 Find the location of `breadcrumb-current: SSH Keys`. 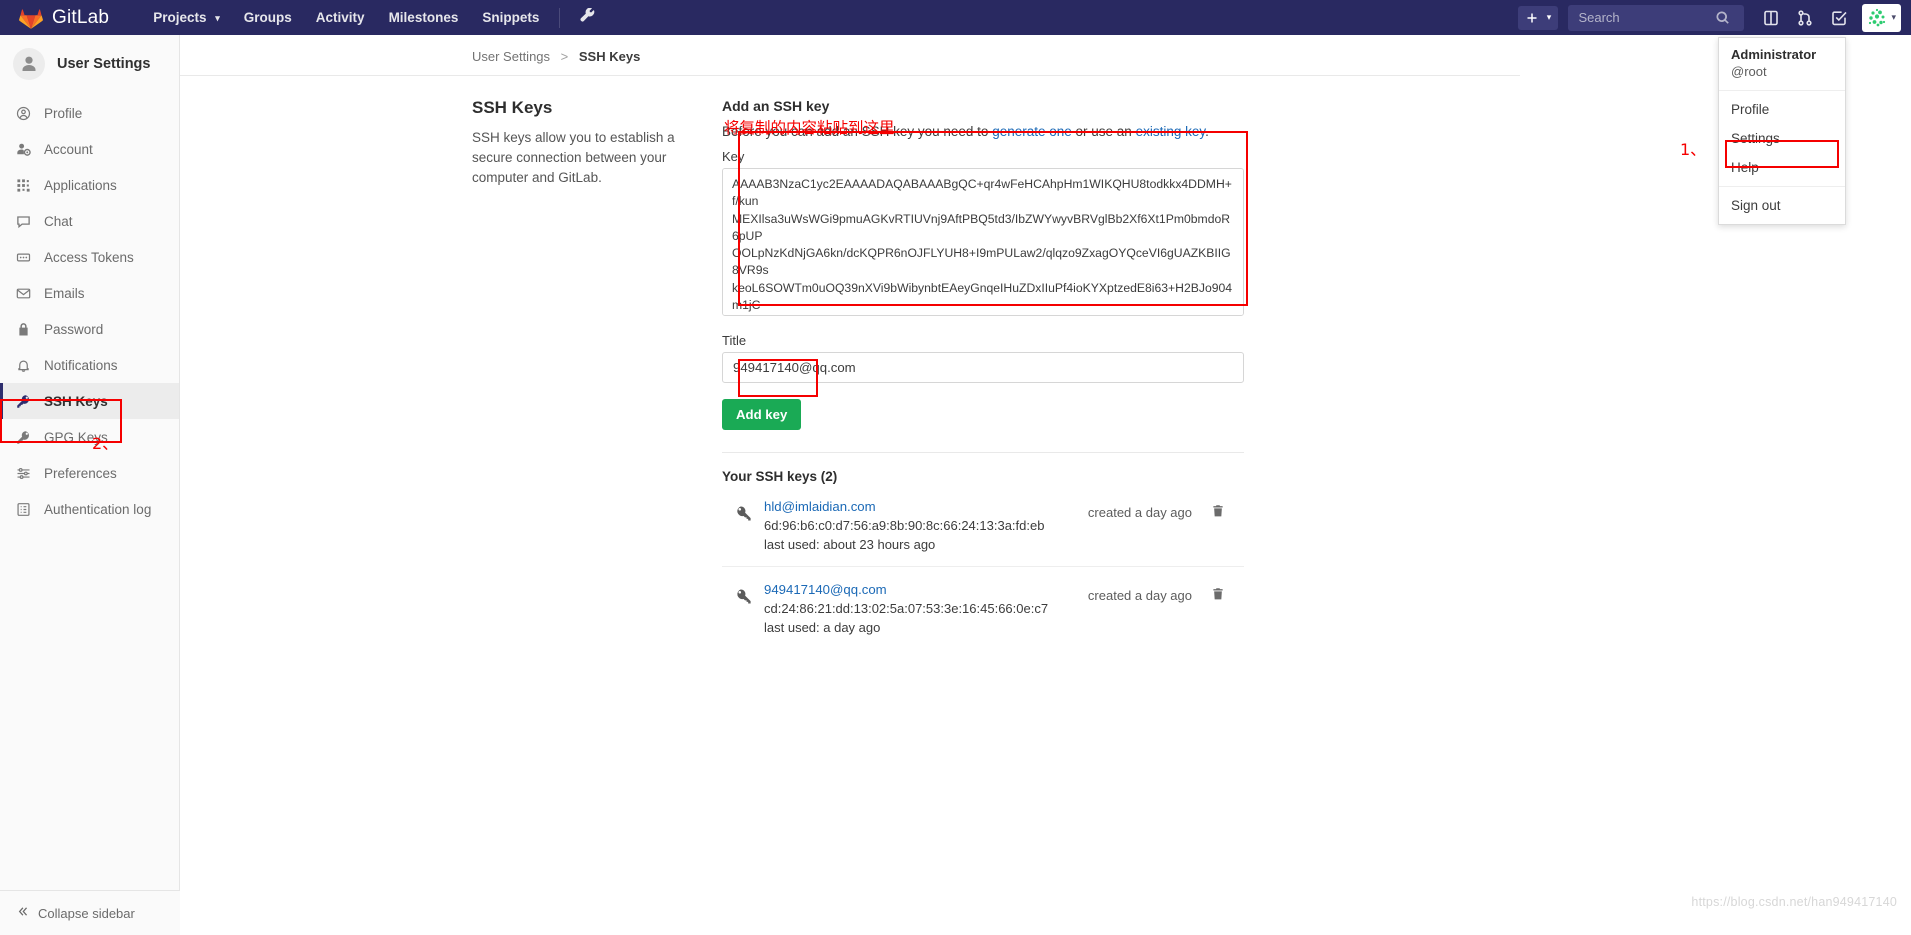

breadcrumb-current: SSH Keys is located at coordinates (609, 56).